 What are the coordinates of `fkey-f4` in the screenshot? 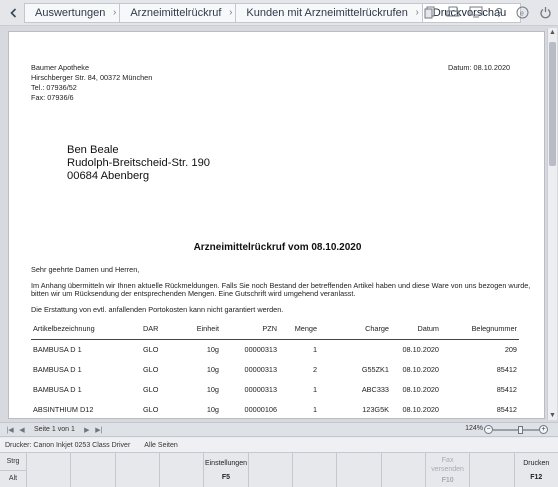 It's located at (182, 470).